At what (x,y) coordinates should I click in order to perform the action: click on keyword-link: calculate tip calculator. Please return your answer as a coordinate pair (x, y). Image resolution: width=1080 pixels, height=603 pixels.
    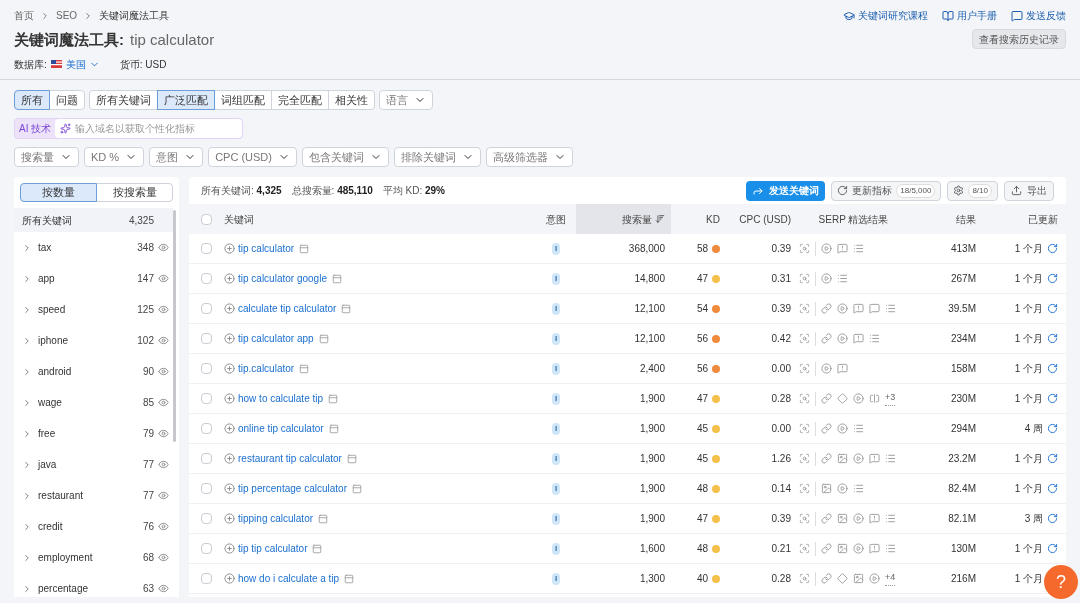
    Looking at the image, I should click on (287, 308).